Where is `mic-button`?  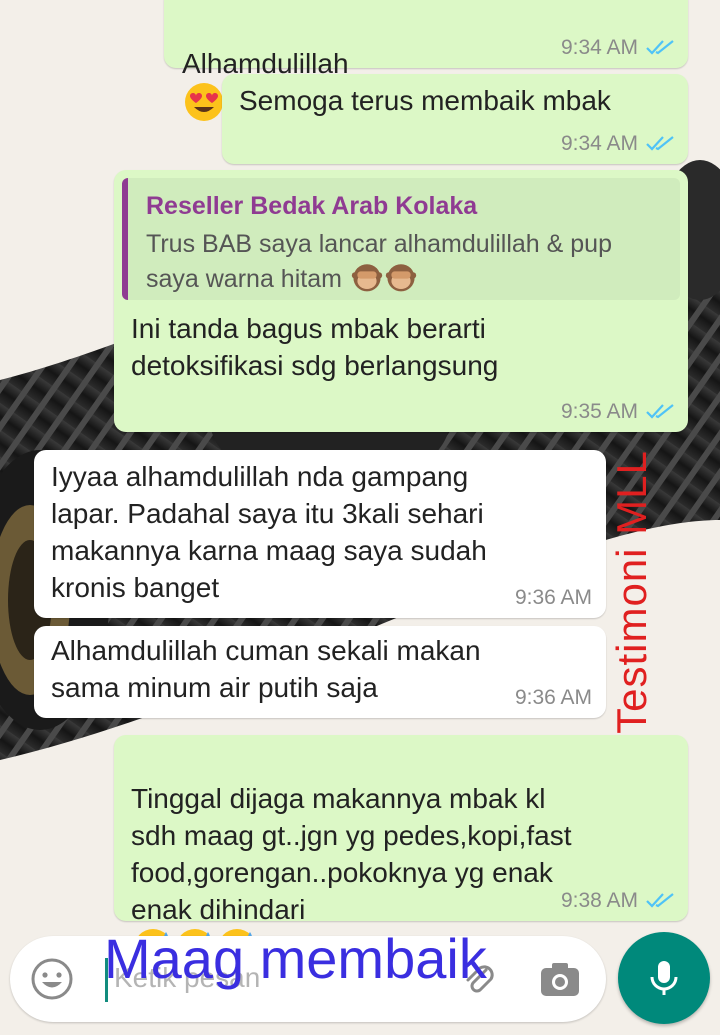
mic-button is located at coordinates (664, 978).